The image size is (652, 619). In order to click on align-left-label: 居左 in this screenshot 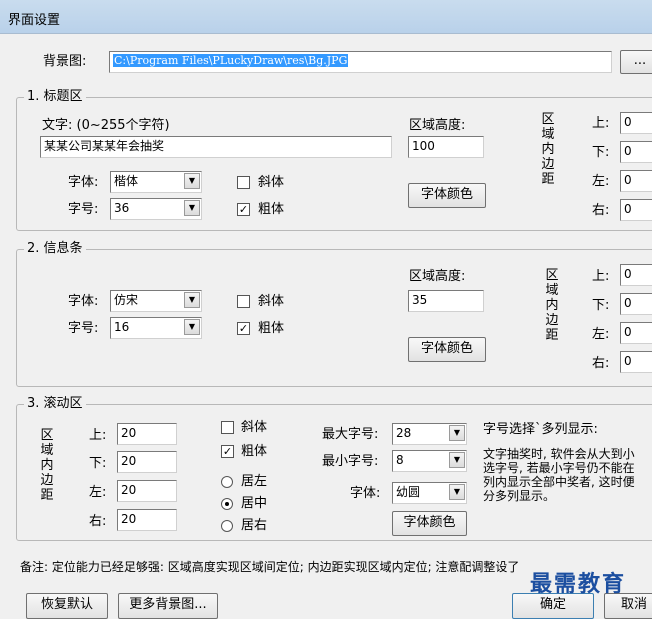, I will do `click(254, 481)`.